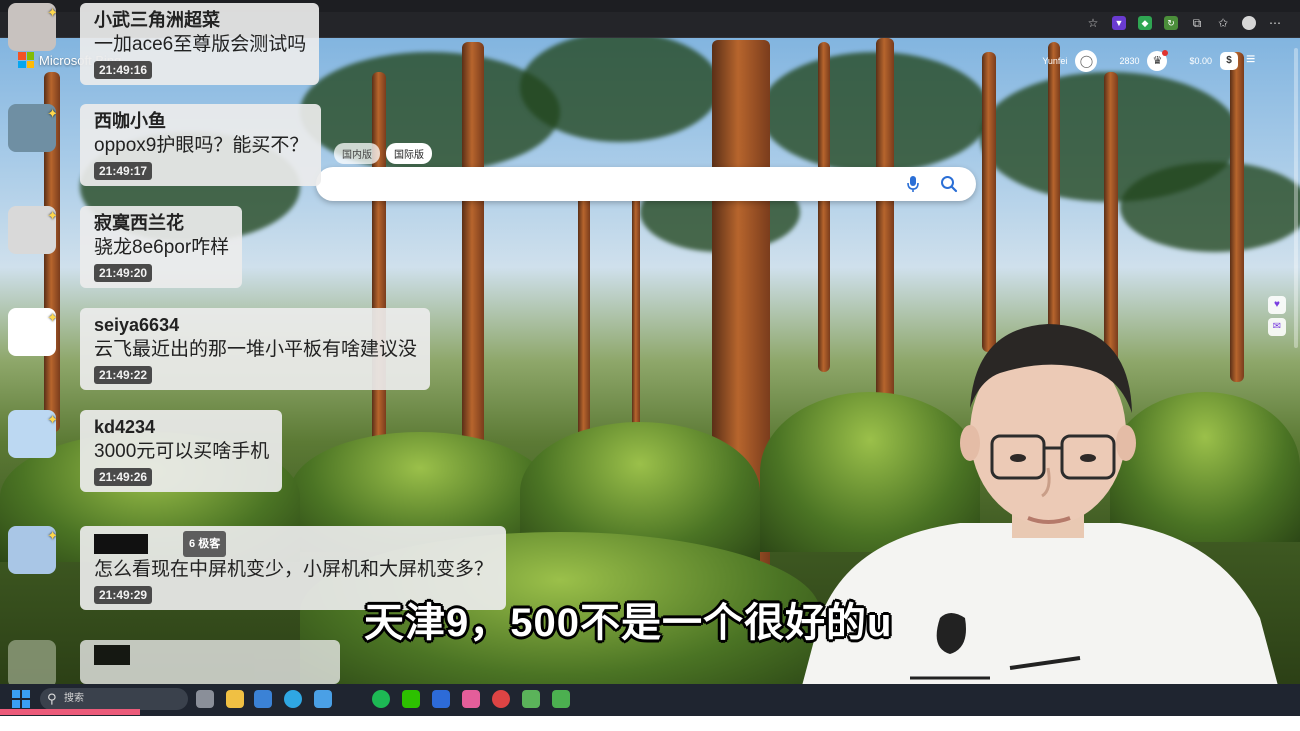  Describe the element at coordinates (32, 664) in the screenshot. I see `avatar` at that location.